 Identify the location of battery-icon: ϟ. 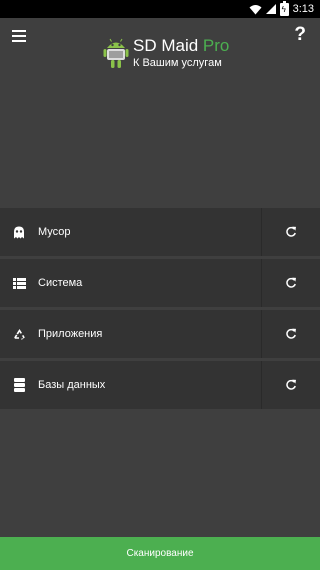
(284, 8).